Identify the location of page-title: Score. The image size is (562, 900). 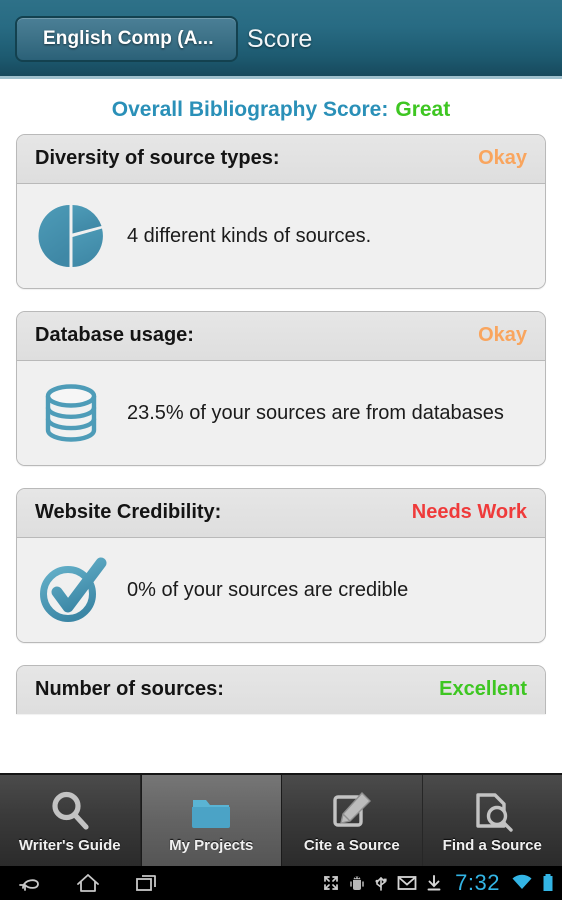
(280, 39).